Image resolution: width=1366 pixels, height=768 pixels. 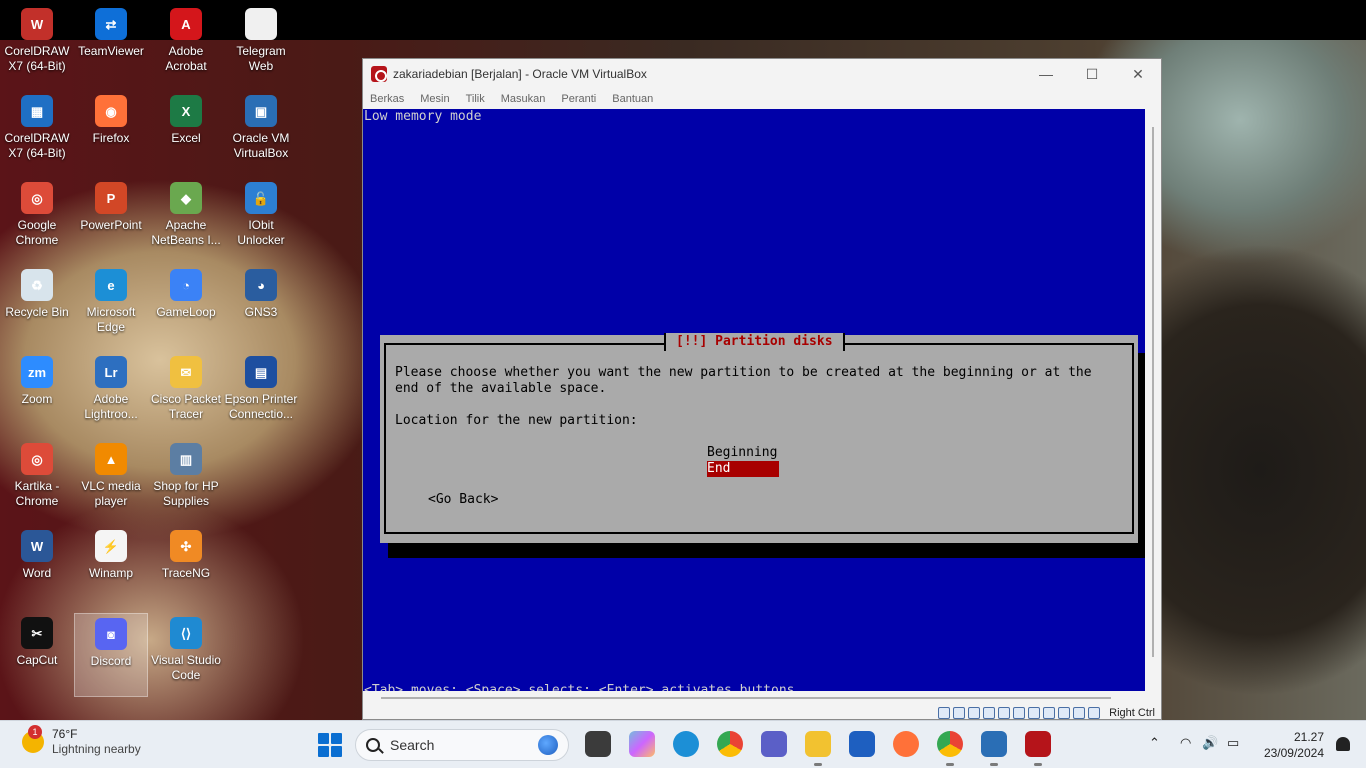 I want to click on close-button: ✕, so click(x=1138, y=74).